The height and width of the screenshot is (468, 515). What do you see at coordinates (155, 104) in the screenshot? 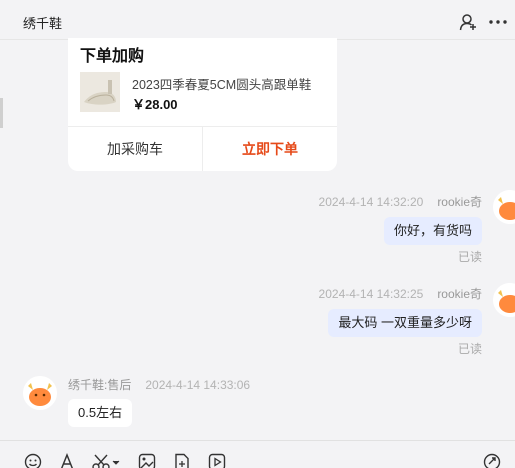
I see `product-price: ￥28.00` at bounding box center [155, 104].